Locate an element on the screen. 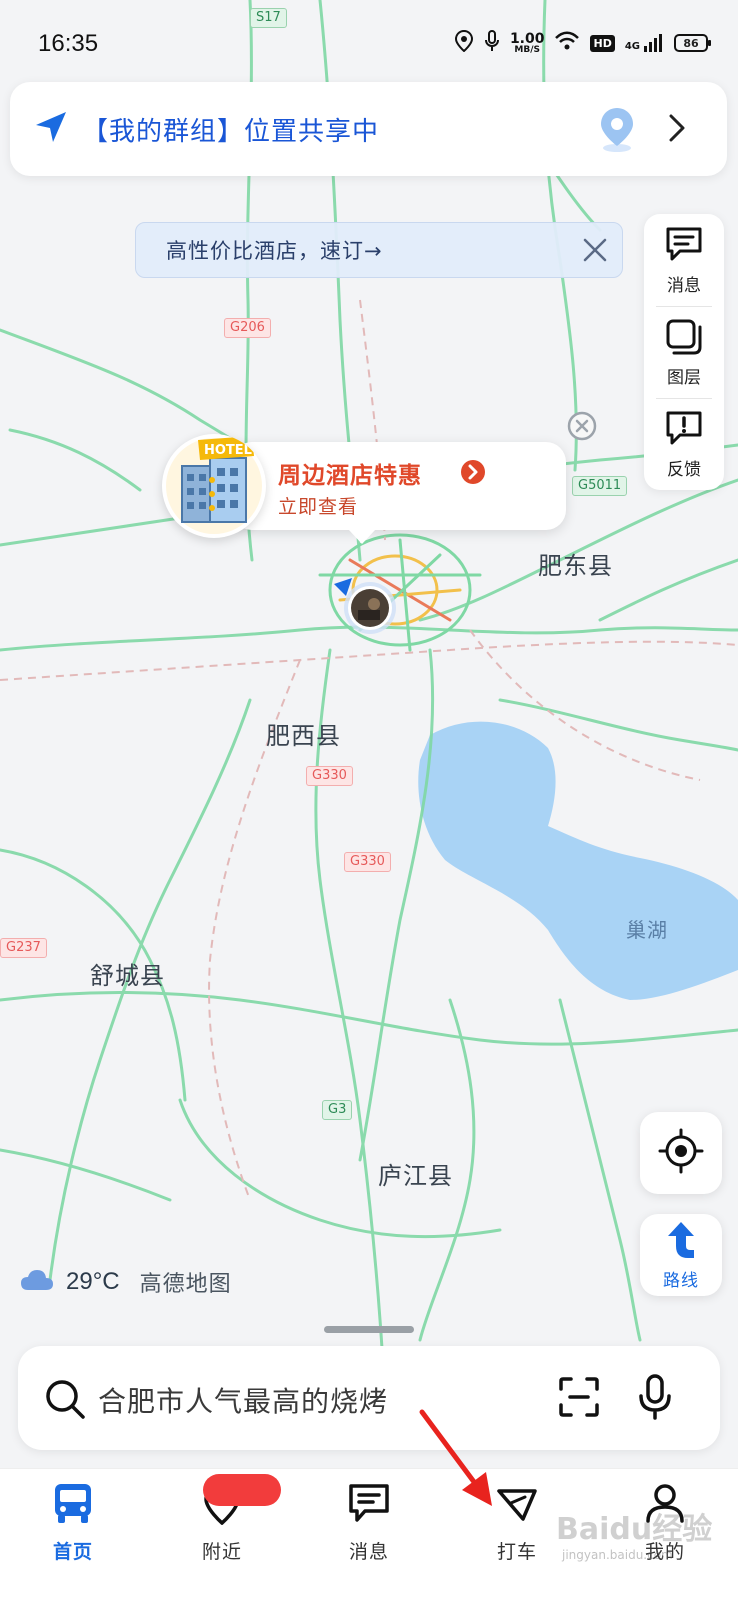  promo-subtitle: 立即查看 is located at coordinates (318, 507).